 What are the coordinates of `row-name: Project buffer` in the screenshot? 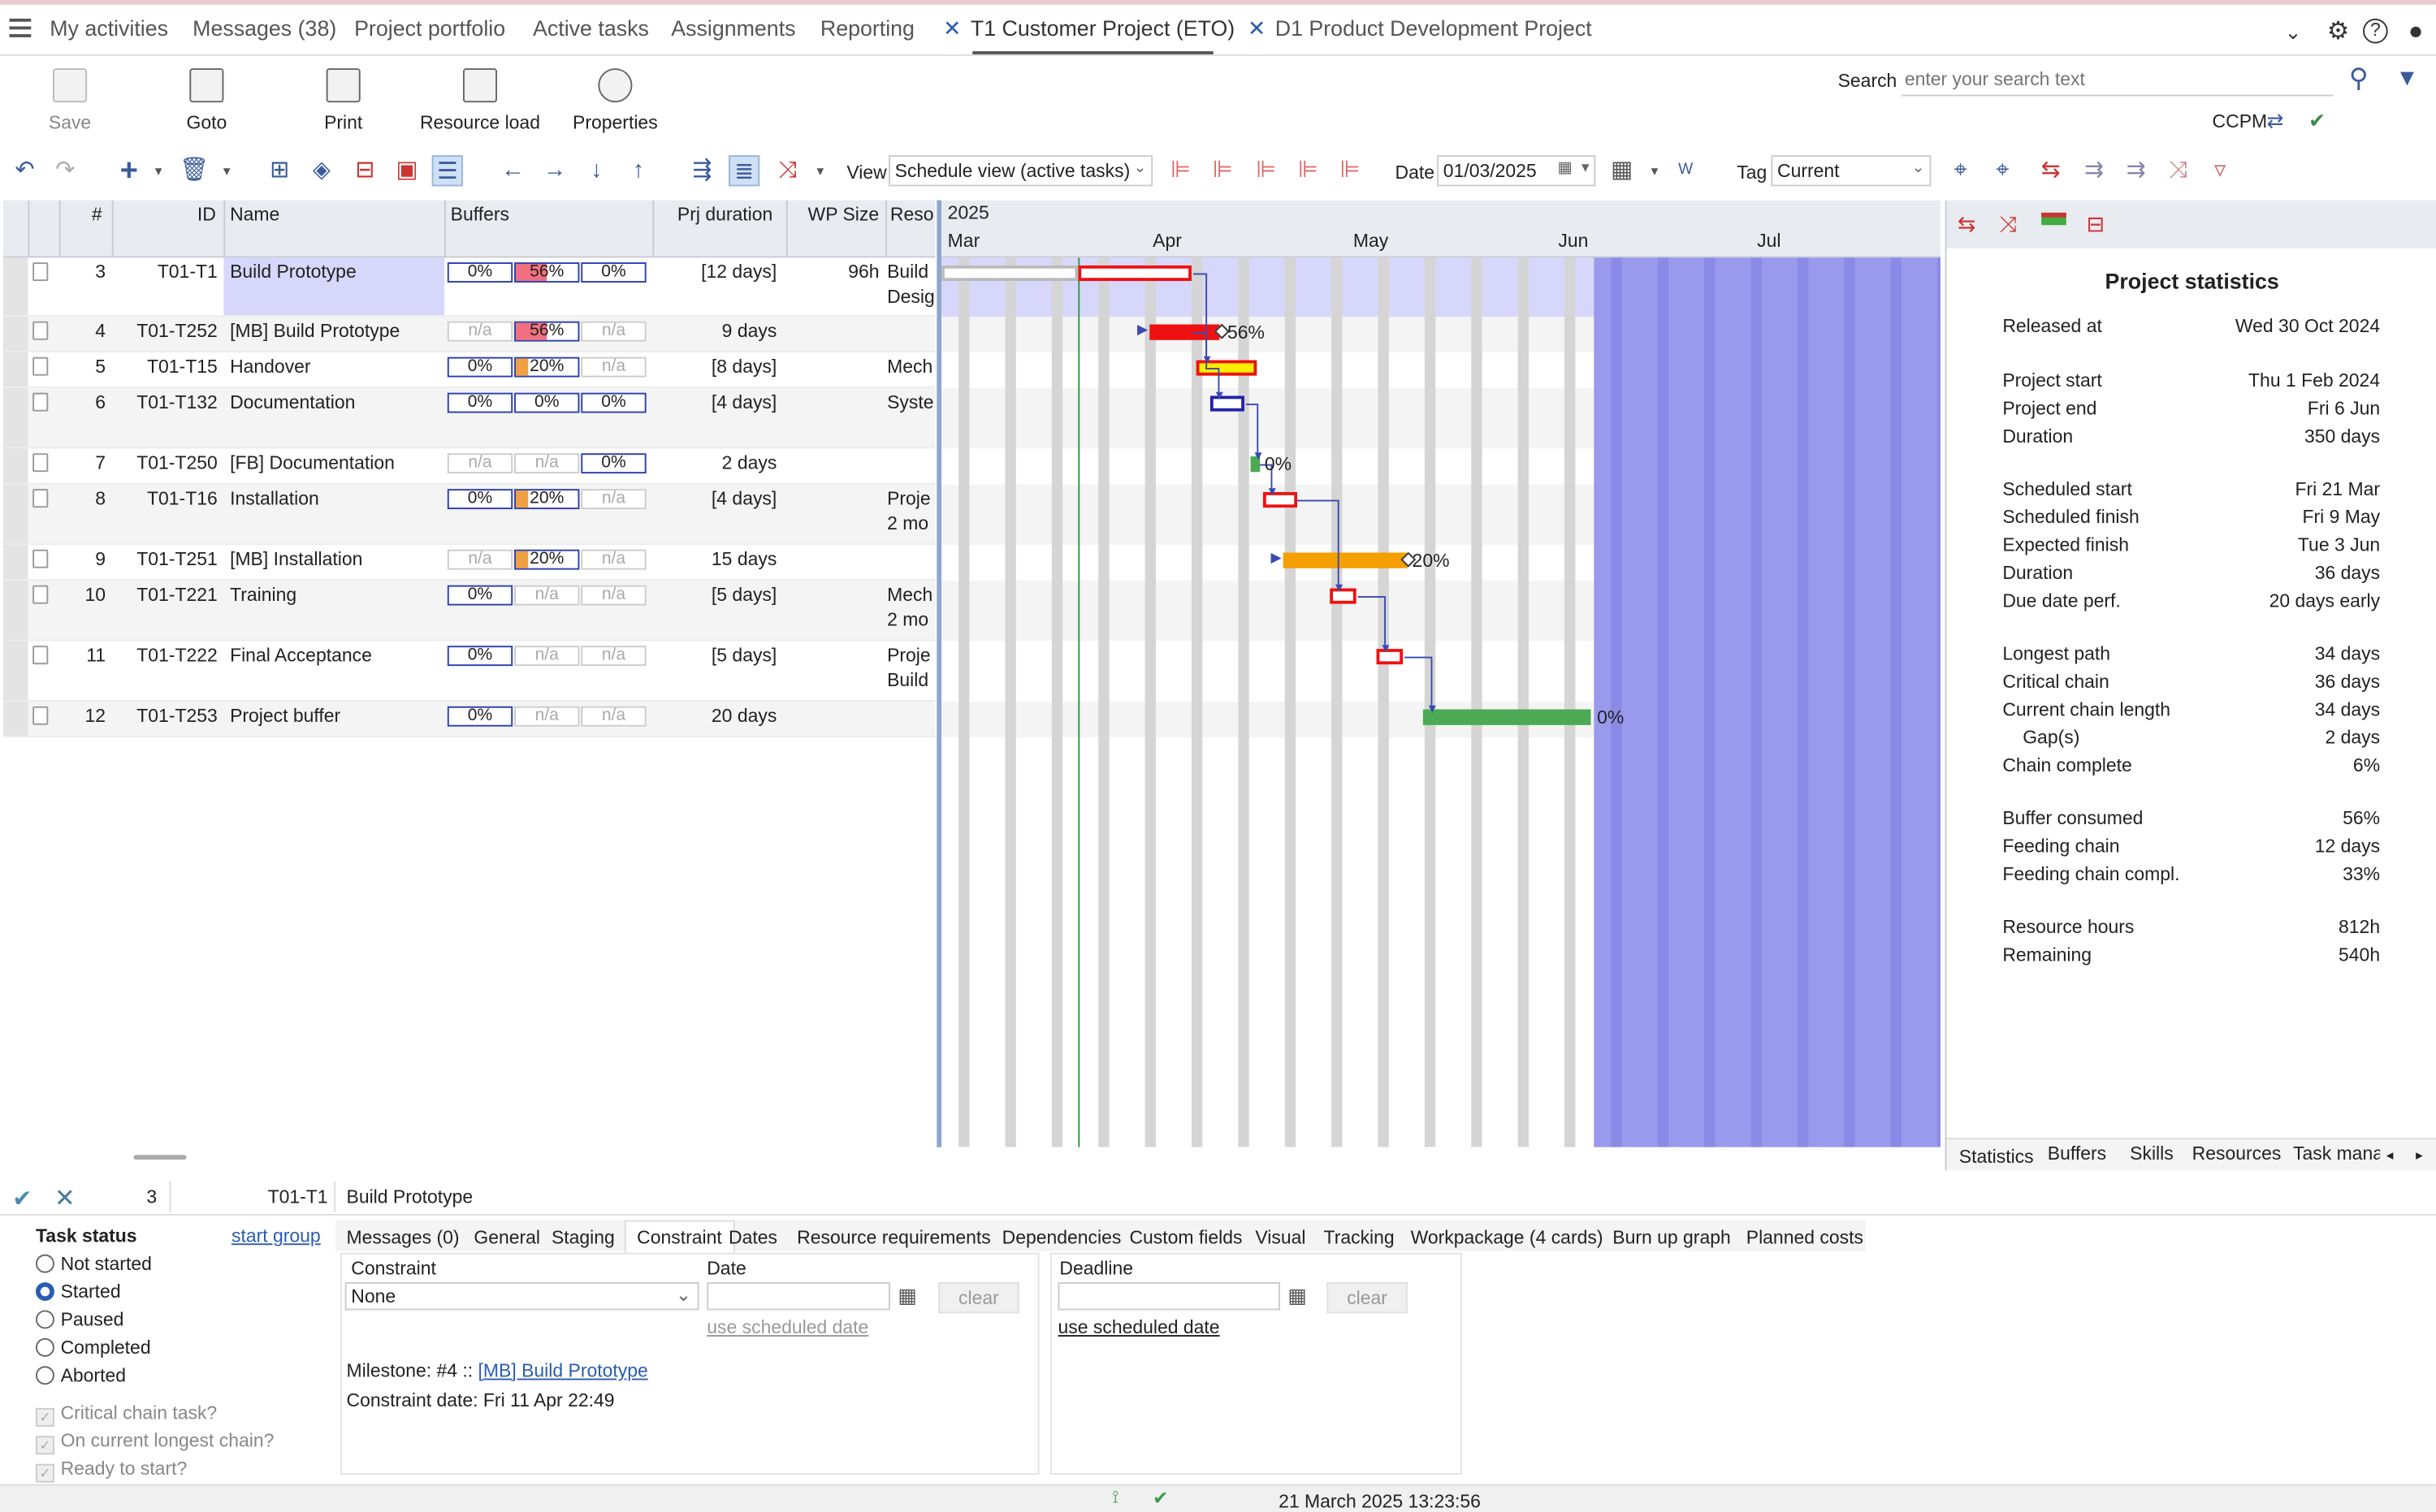 It's located at (285, 716).